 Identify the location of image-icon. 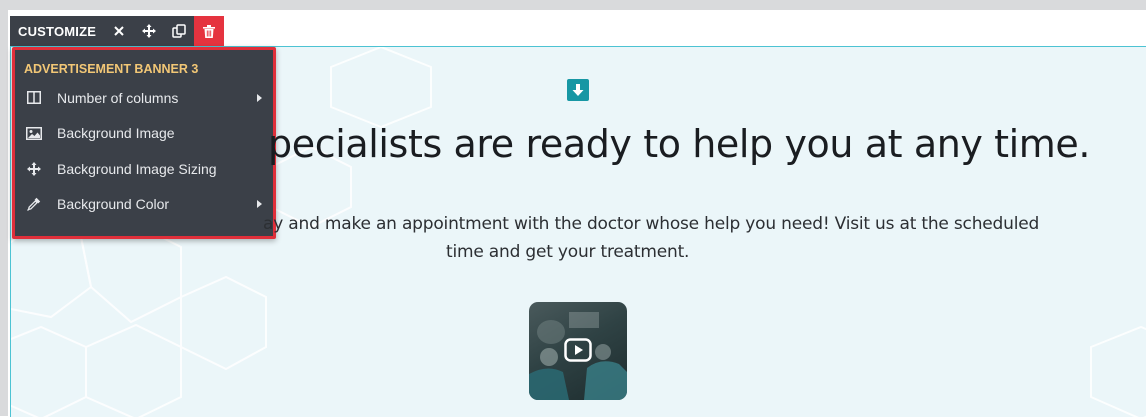
(34, 133).